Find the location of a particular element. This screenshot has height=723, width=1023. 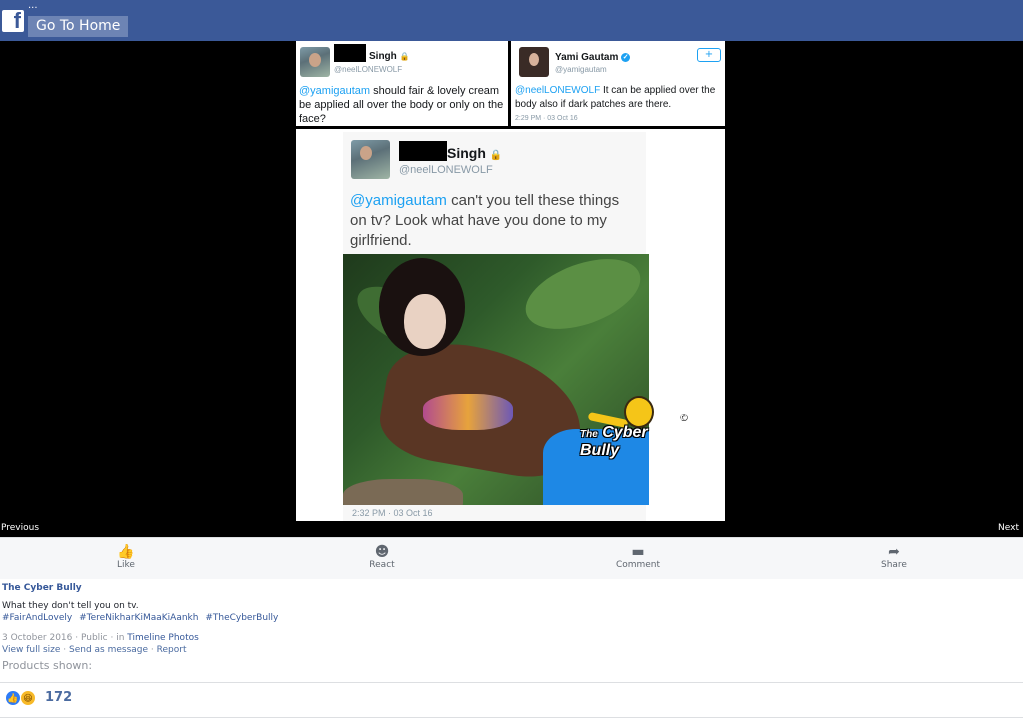

tweet-mention: @neelLONEWOLF is located at coordinates (558, 90).